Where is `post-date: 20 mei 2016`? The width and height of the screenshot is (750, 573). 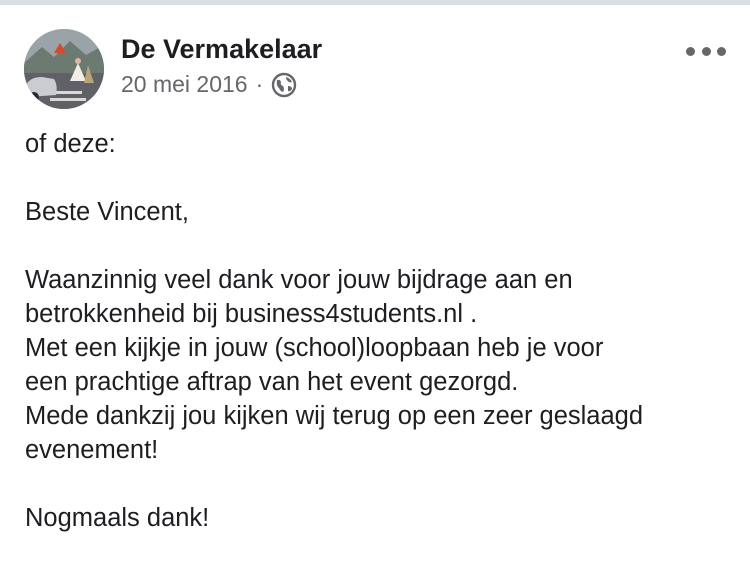
post-date: 20 mei 2016 is located at coordinates (184, 84).